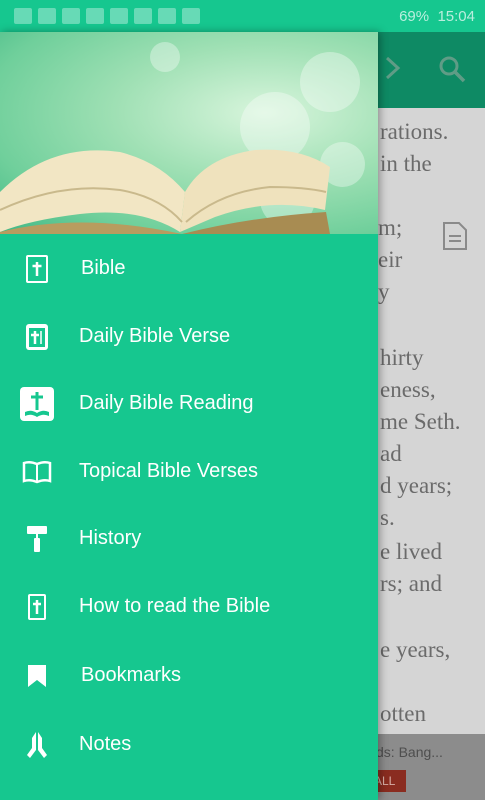  Describe the element at coordinates (131, 675) in the screenshot. I see `menu-label: Bookmarks` at that location.